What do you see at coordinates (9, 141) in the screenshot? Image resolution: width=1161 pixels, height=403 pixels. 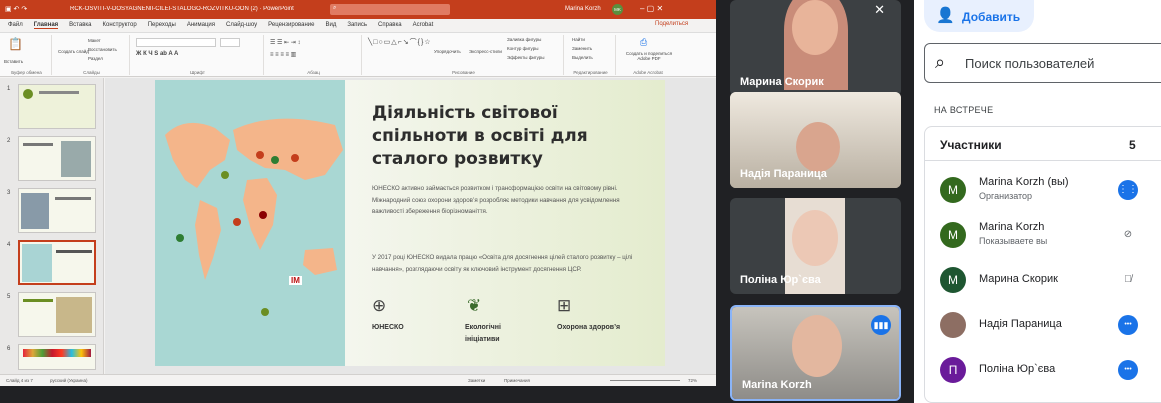 I see `thumb-number: 2` at bounding box center [9, 141].